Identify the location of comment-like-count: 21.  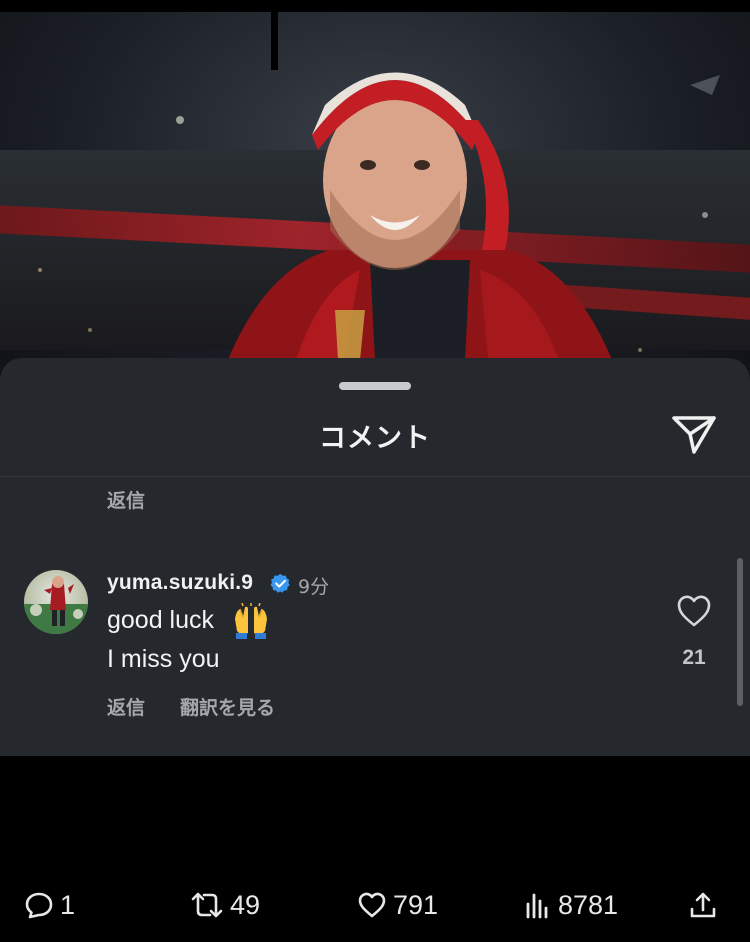
(694, 657).